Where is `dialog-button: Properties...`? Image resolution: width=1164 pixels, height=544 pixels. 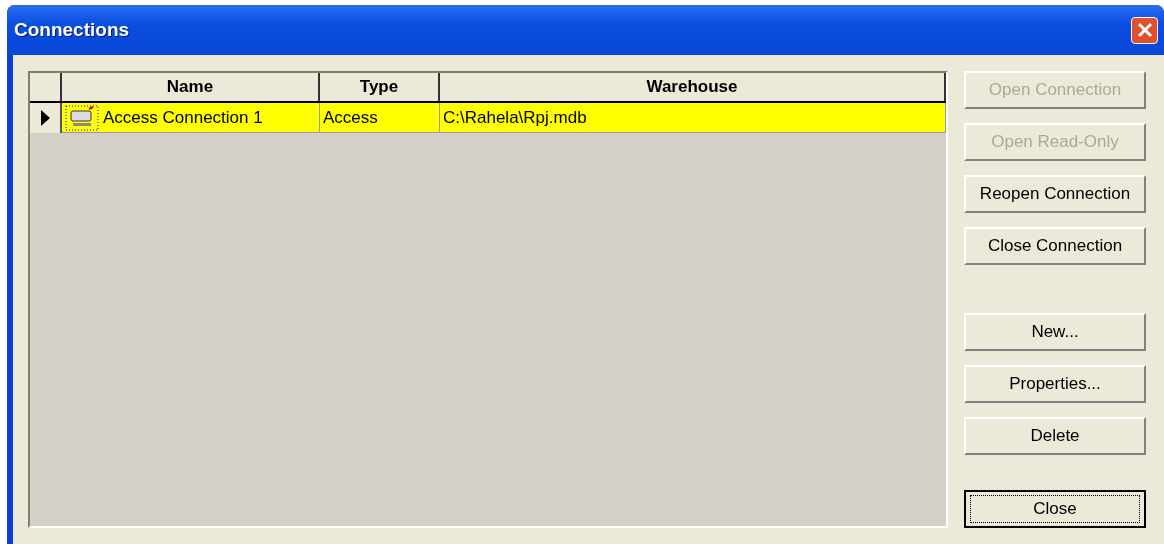 dialog-button: Properties... is located at coordinates (1055, 384).